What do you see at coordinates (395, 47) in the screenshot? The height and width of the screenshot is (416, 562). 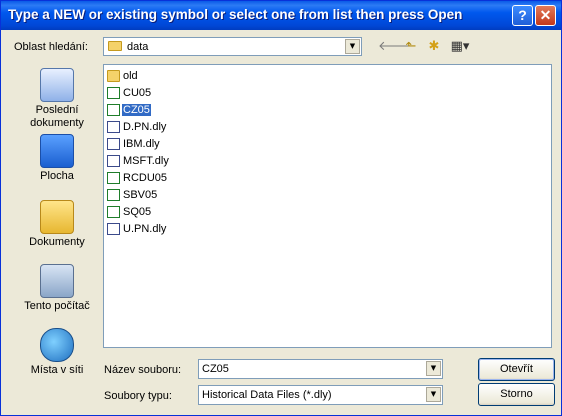 I see `back-icon: 🡐` at bounding box center [395, 47].